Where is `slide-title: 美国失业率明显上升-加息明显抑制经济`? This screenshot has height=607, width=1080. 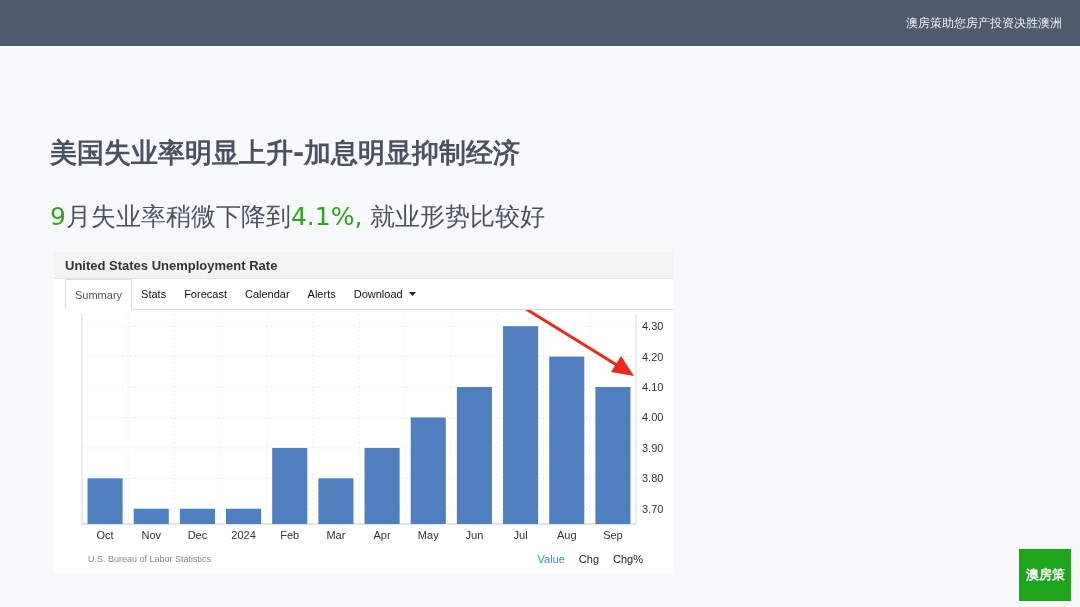
slide-title: 美国失业率明显上升-加息明显抑制经济 is located at coordinates (286, 153).